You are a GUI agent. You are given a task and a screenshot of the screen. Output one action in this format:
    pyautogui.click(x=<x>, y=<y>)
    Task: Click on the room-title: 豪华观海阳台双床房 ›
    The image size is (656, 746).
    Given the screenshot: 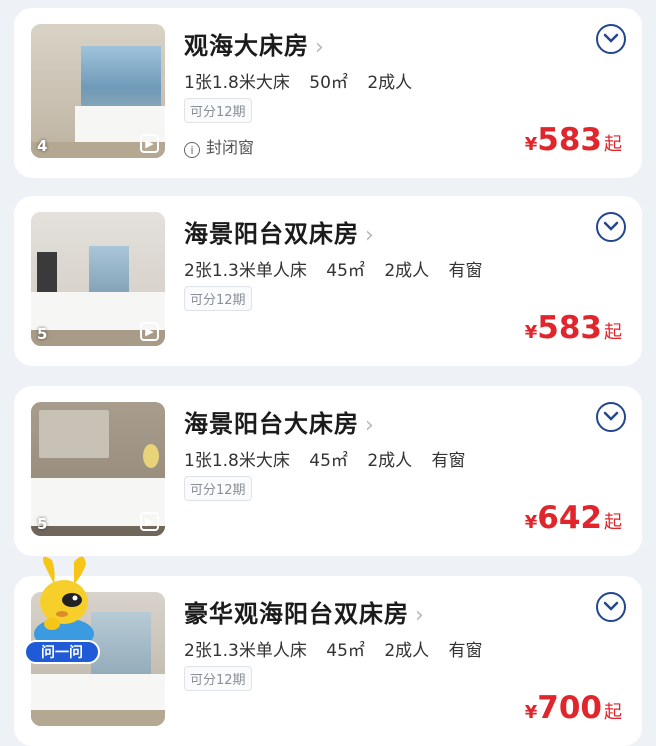 What is the action you would take?
    pyautogui.click(x=304, y=611)
    